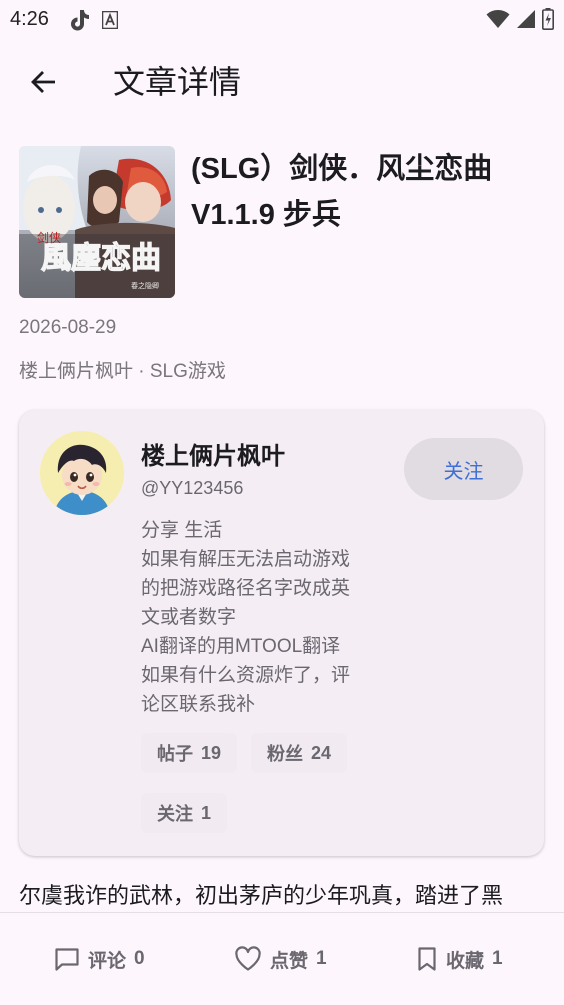  I want to click on comment-button: 评论 0, so click(99, 959).